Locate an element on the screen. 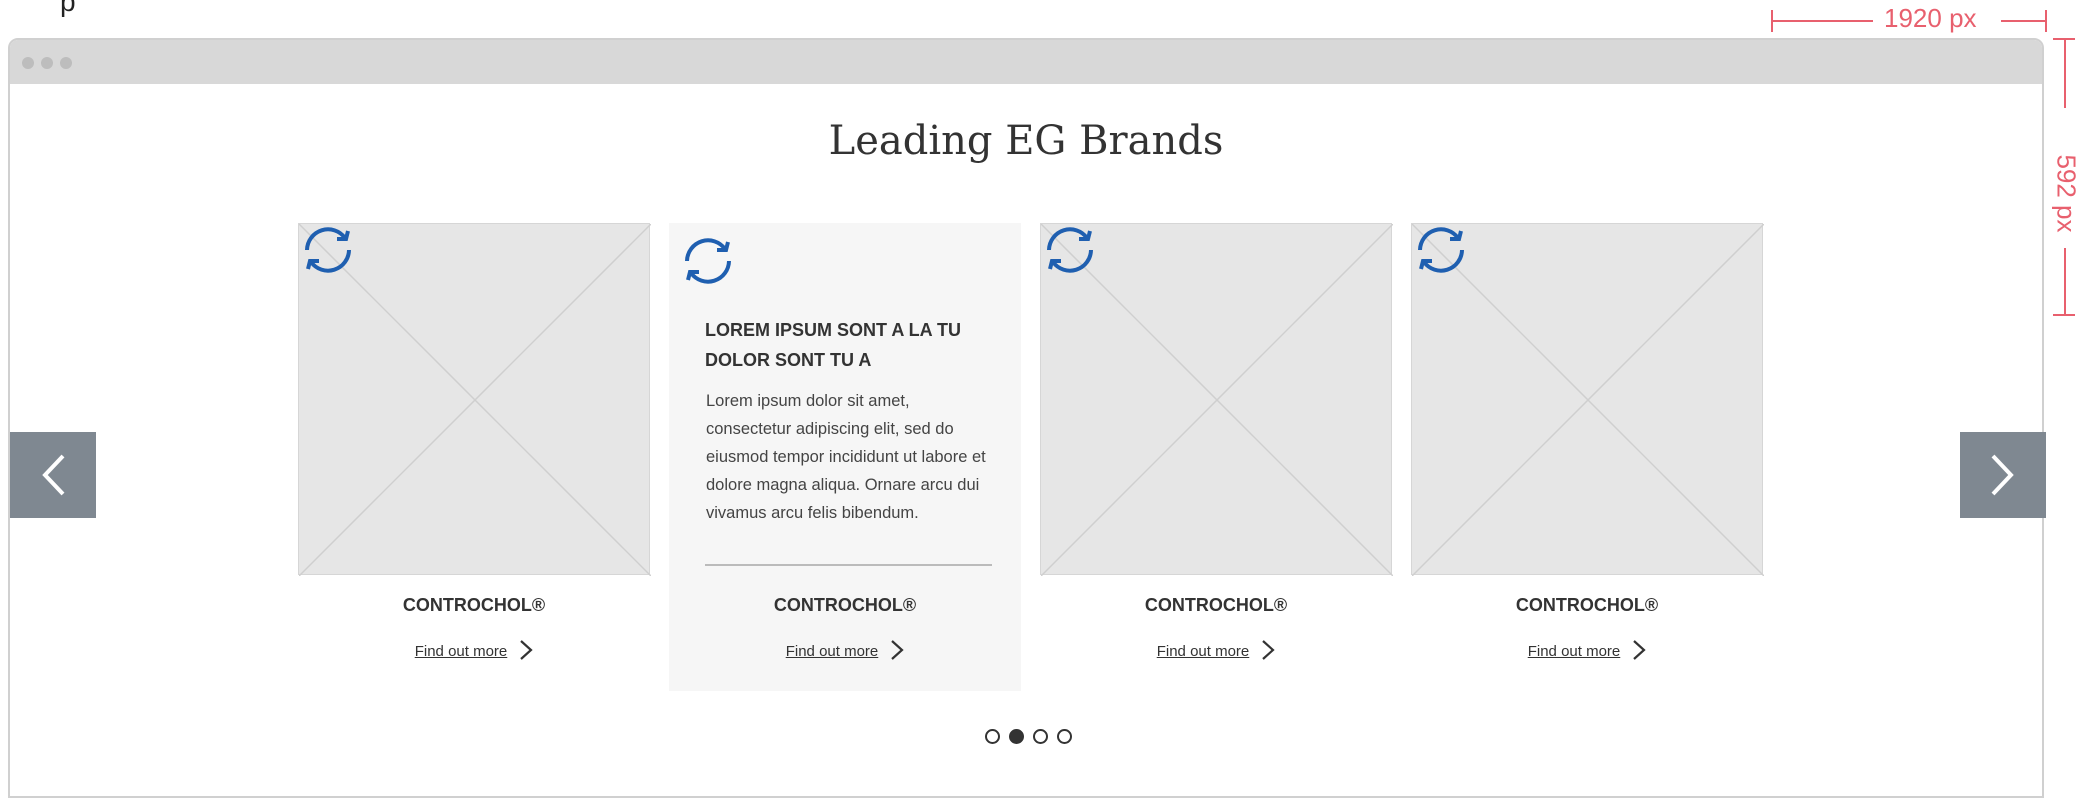 The width and height of the screenshot is (2085, 798). carousel-prev-button is located at coordinates (53, 475).